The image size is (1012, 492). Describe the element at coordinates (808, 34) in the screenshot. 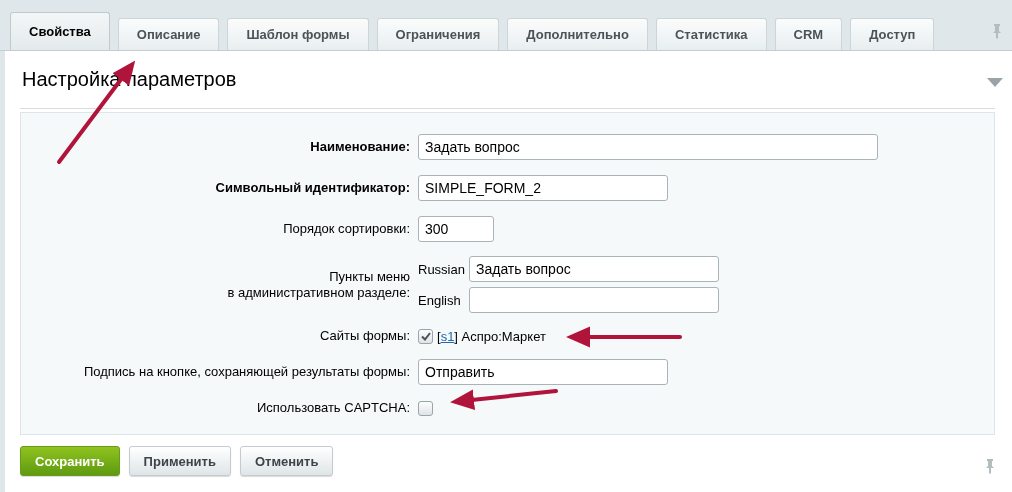

I see `tab: CRM` at that location.